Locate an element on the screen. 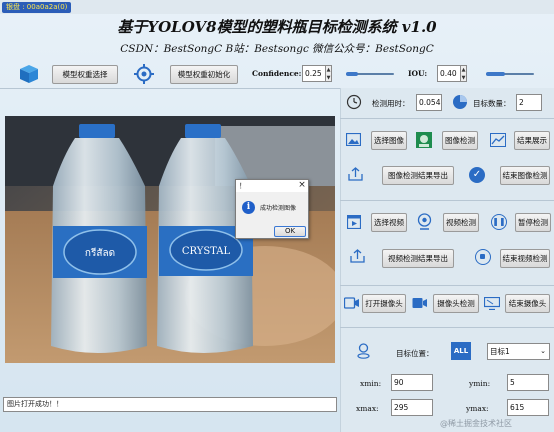  video-camera-icon is located at coordinates (420, 303).